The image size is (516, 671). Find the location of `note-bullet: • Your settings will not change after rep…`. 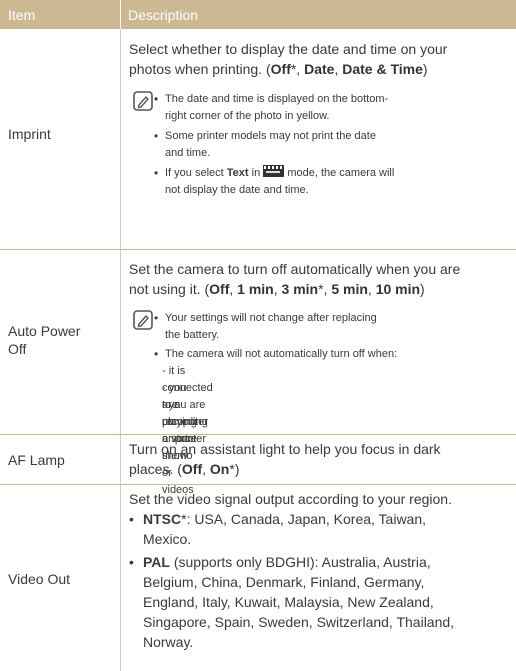

note-bullet: • Your settings will not change after rep… is located at coordinates (265, 326).